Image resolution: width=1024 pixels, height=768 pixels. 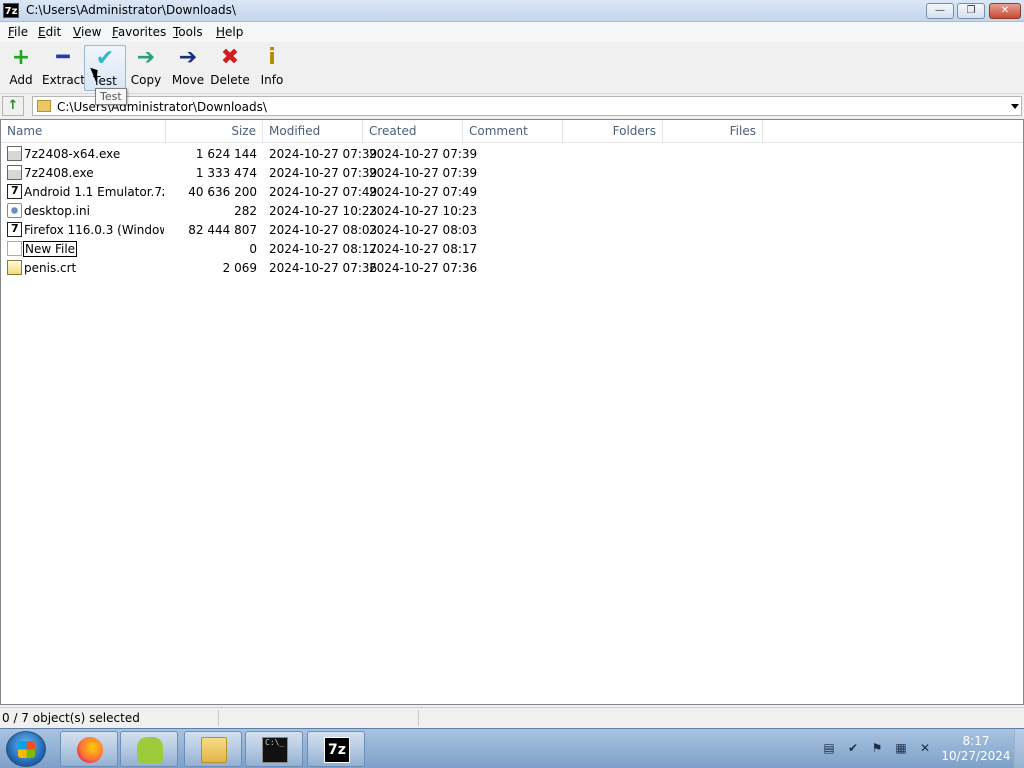 I want to click on info-label: Info, so click(x=272, y=80).